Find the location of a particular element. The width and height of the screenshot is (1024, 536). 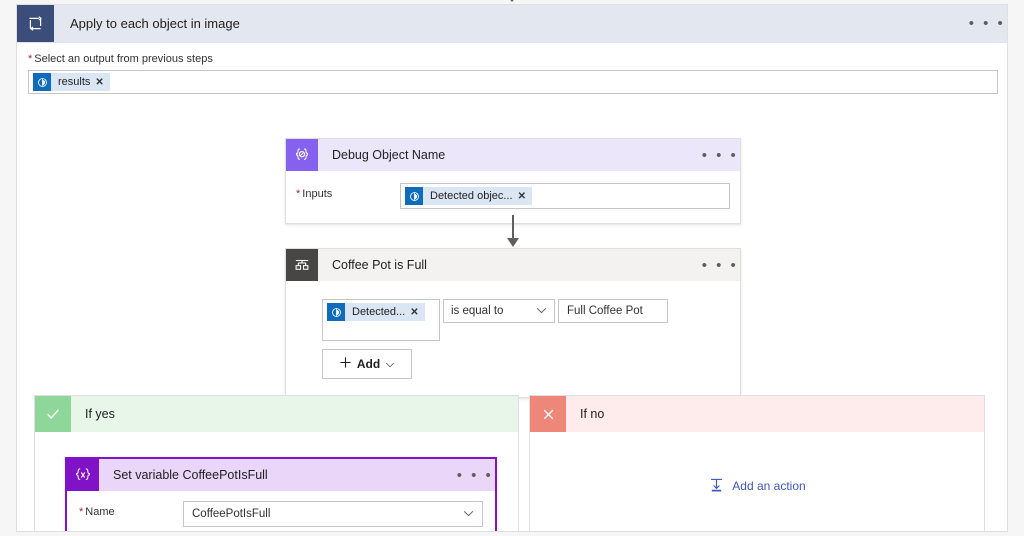

condition-menu-button: • • • is located at coordinates (720, 265).